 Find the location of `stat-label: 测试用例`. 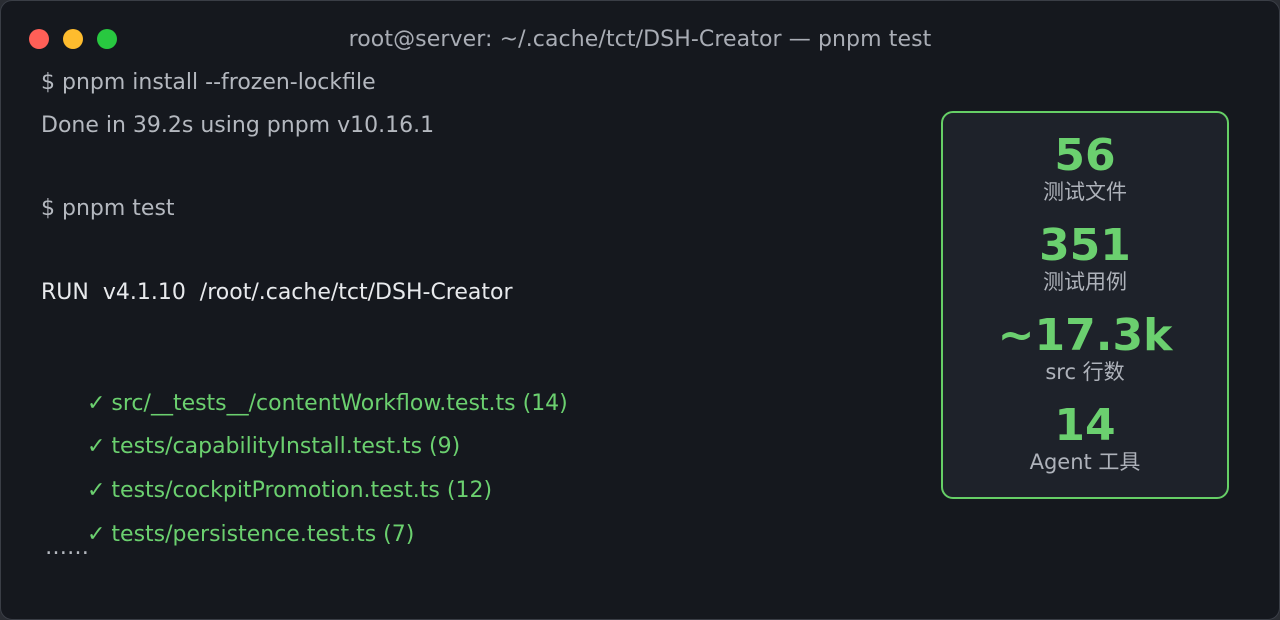

stat-label: 测试用例 is located at coordinates (1085, 282).